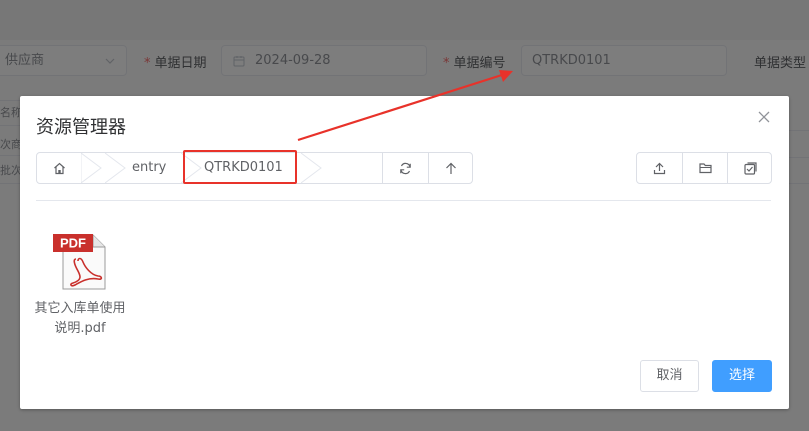  I want to click on home-icon, so click(59, 168).